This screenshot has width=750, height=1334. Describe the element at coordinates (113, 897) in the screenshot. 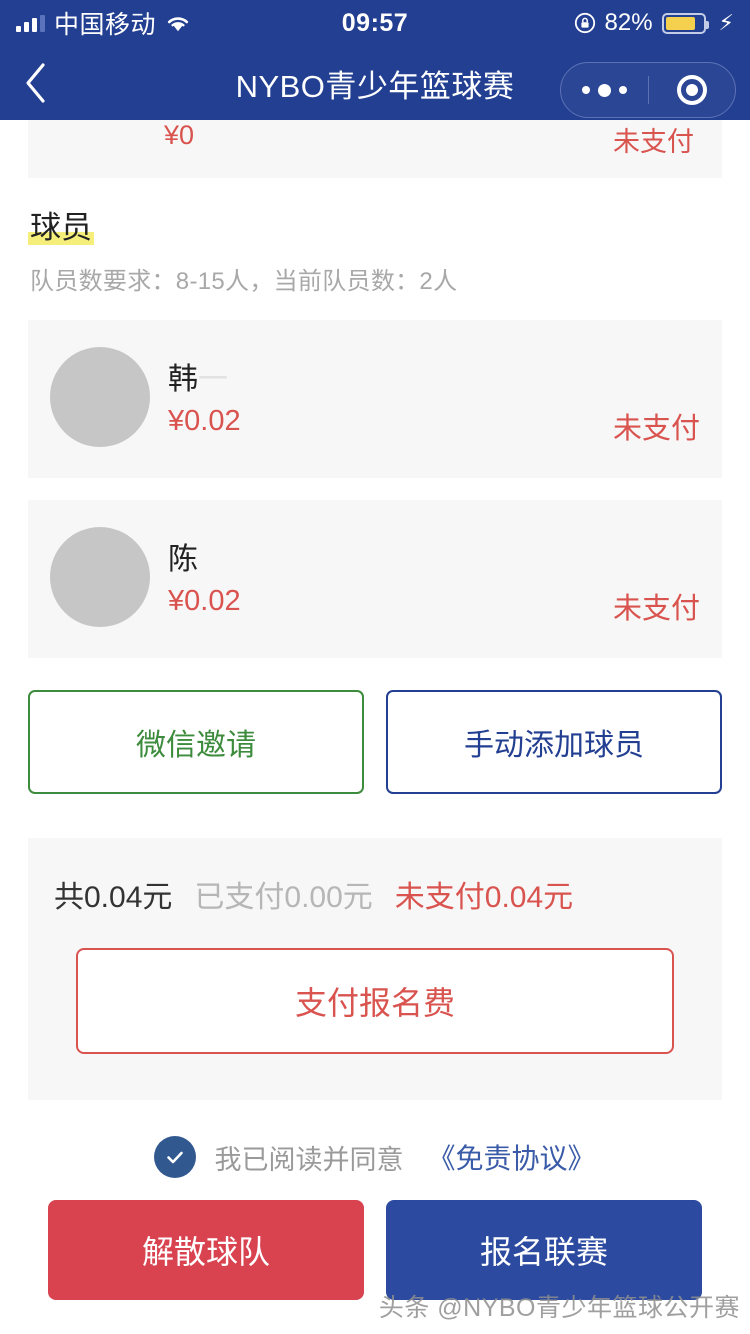

I see `total-amount: 共0.04元` at that location.